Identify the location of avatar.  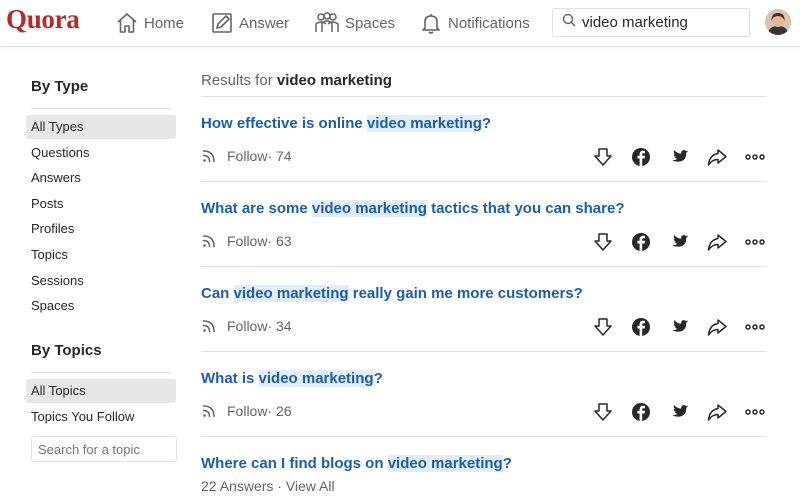
(778, 22).